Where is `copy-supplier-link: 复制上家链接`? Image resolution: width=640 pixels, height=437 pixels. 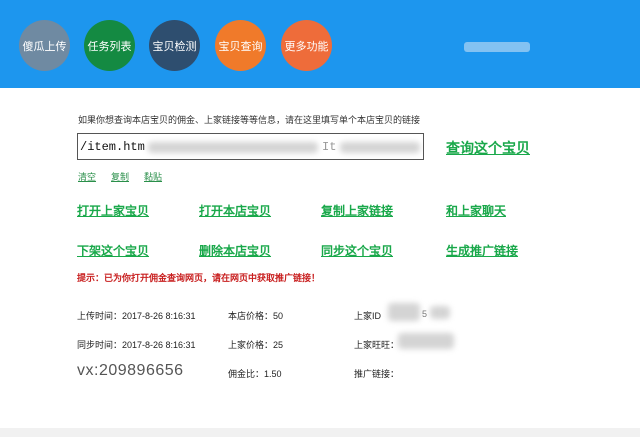
copy-supplier-link: 复制上家链接 is located at coordinates (357, 210).